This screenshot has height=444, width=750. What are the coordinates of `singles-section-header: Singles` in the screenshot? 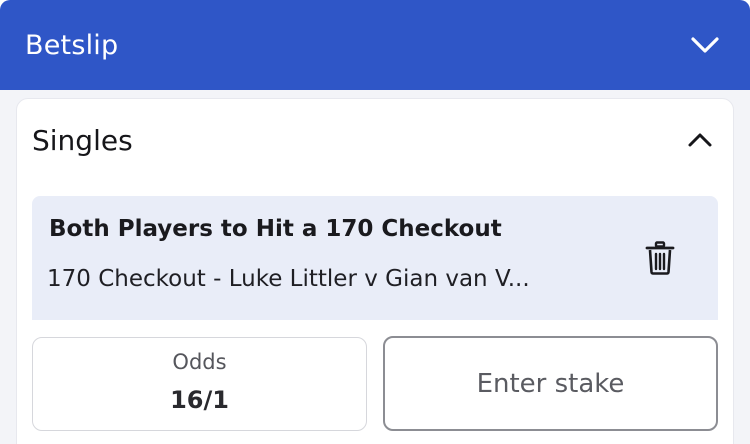 It's located at (375, 140).